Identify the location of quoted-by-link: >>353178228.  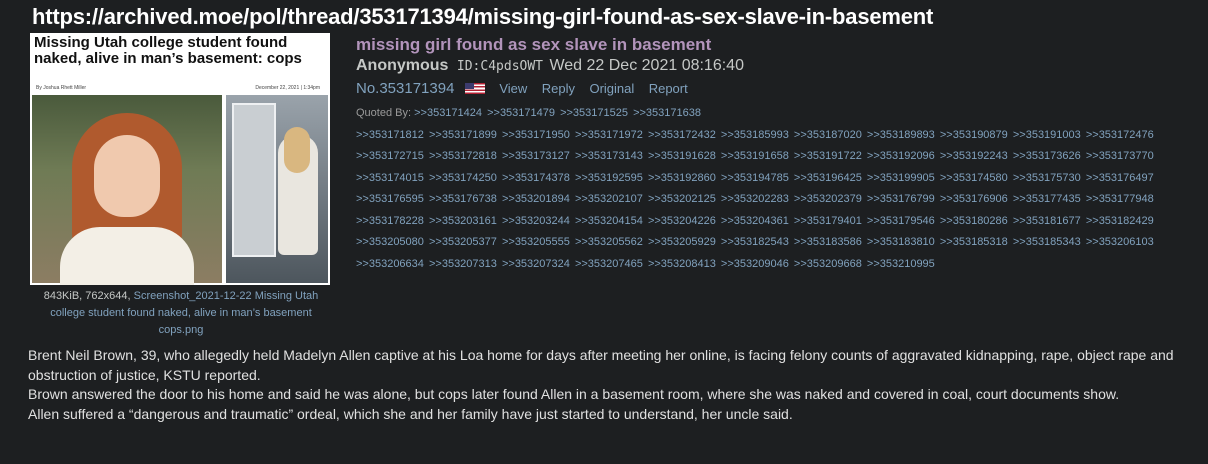
(390, 221).